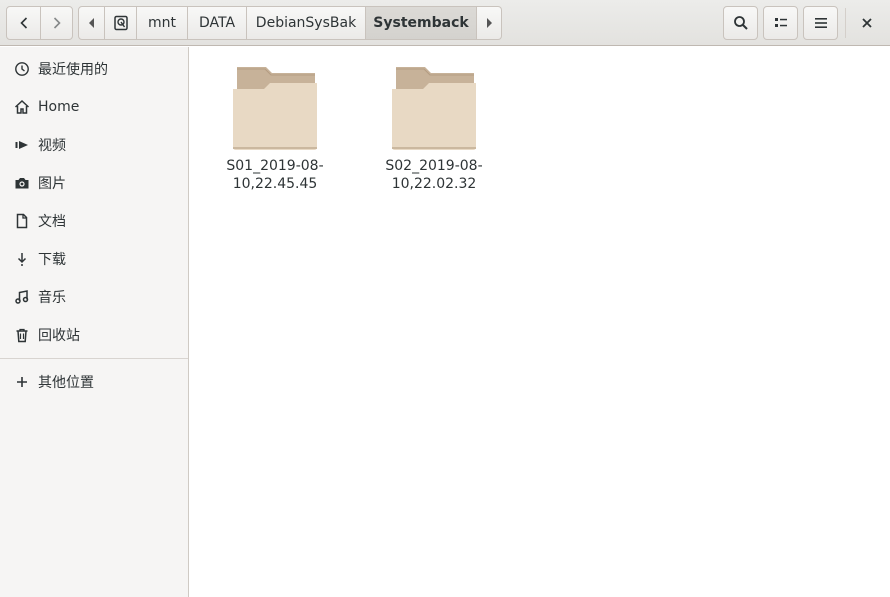 The height and width of the screenshot is (597, 890). What do you see at coordinates (94, 259) in the screenshot?
I see `sidebar-item-downloads: 下载` at bounding box center [94, 259].